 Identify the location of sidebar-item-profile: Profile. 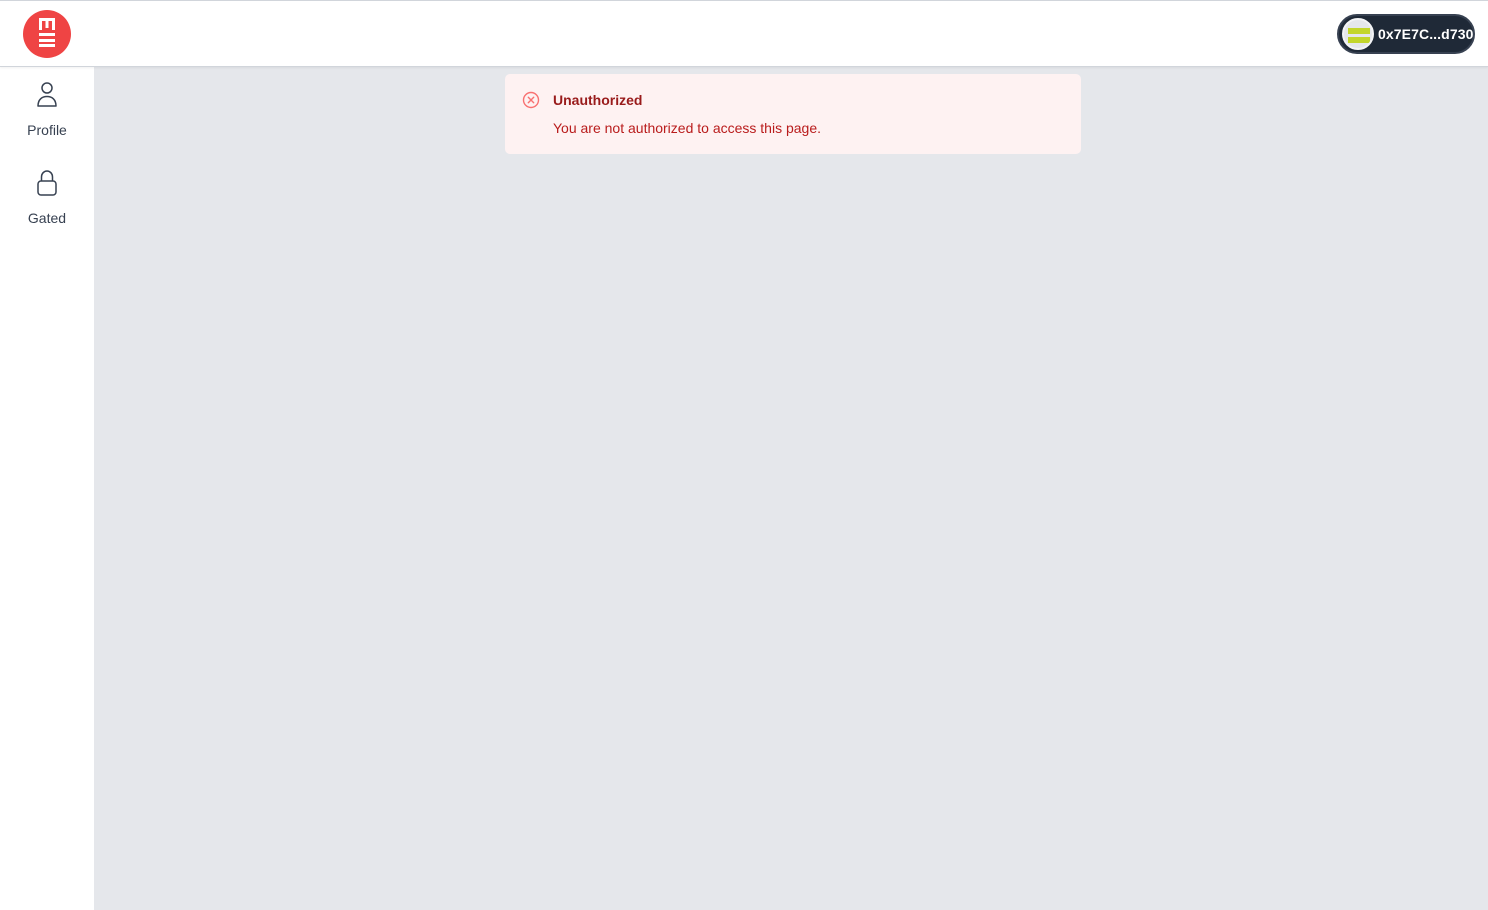
(47, 109).